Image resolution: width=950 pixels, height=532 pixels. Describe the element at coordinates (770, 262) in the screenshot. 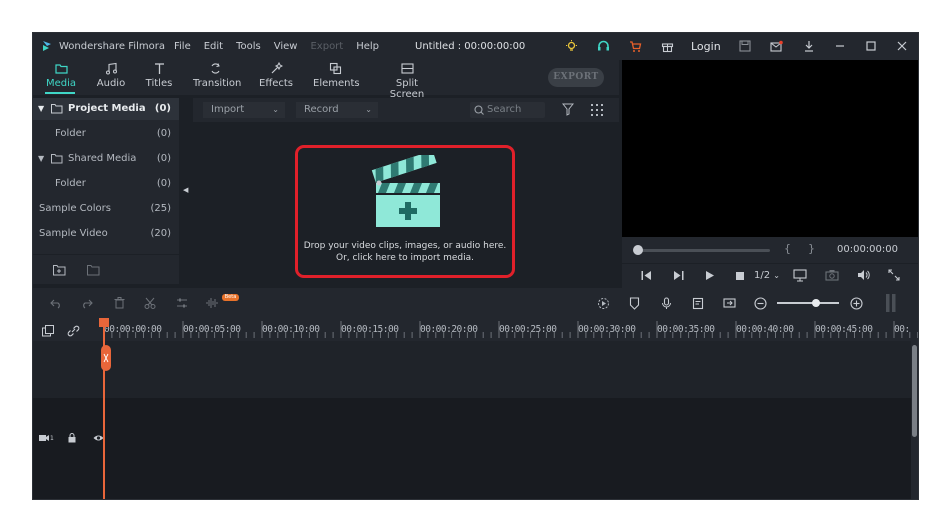

I see `preview-controls: { } 00:00:00:00 1/2 ⌄` at that location.